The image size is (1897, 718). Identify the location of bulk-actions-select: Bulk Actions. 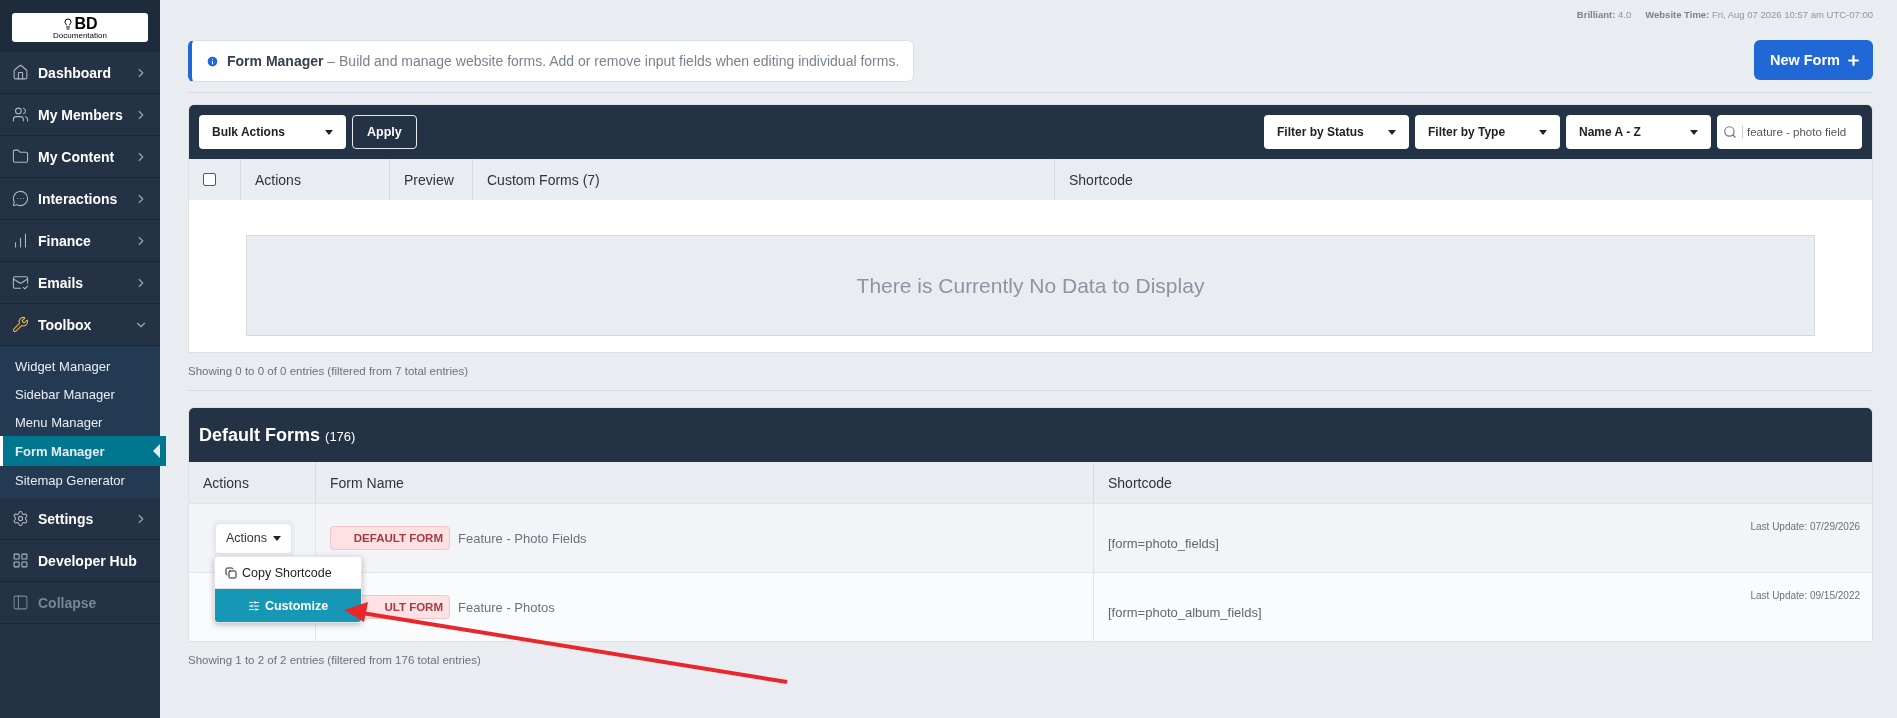
(272, 132).